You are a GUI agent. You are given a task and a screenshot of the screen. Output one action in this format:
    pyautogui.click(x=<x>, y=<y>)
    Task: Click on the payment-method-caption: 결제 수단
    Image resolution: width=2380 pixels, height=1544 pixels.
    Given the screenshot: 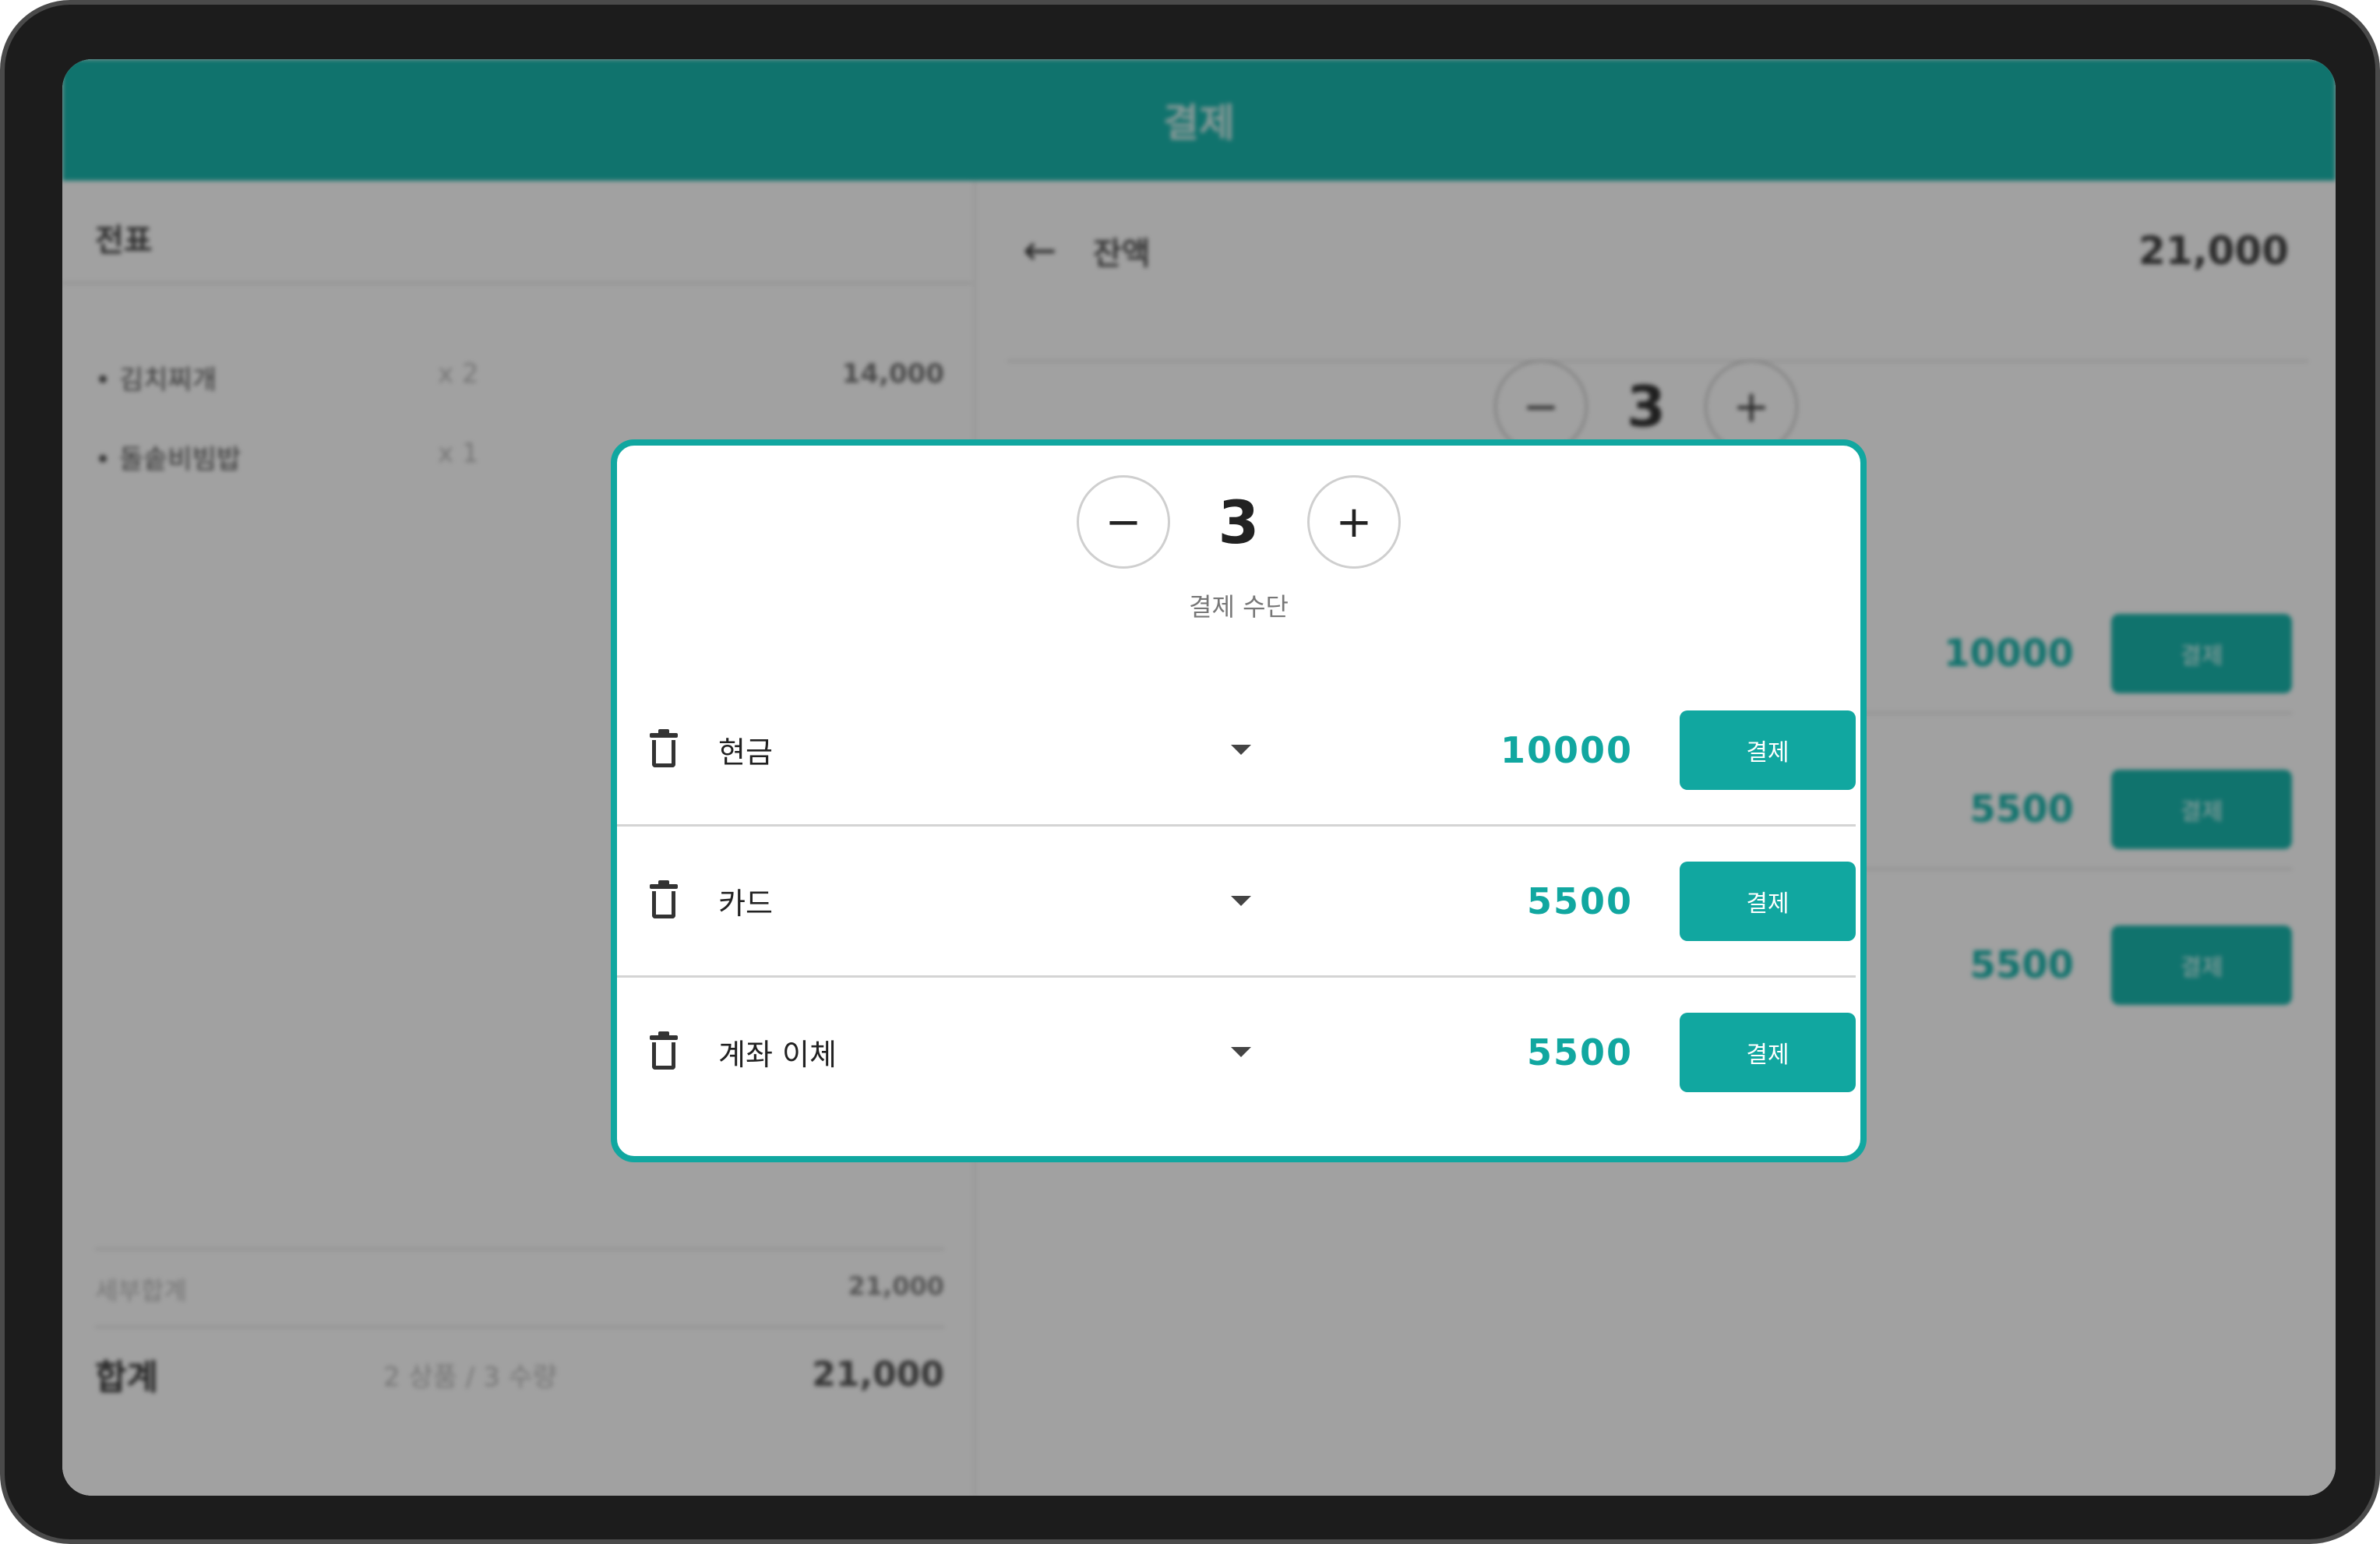 What is the action you would take?
    pyautogui.click(x=1239, y=607)
    